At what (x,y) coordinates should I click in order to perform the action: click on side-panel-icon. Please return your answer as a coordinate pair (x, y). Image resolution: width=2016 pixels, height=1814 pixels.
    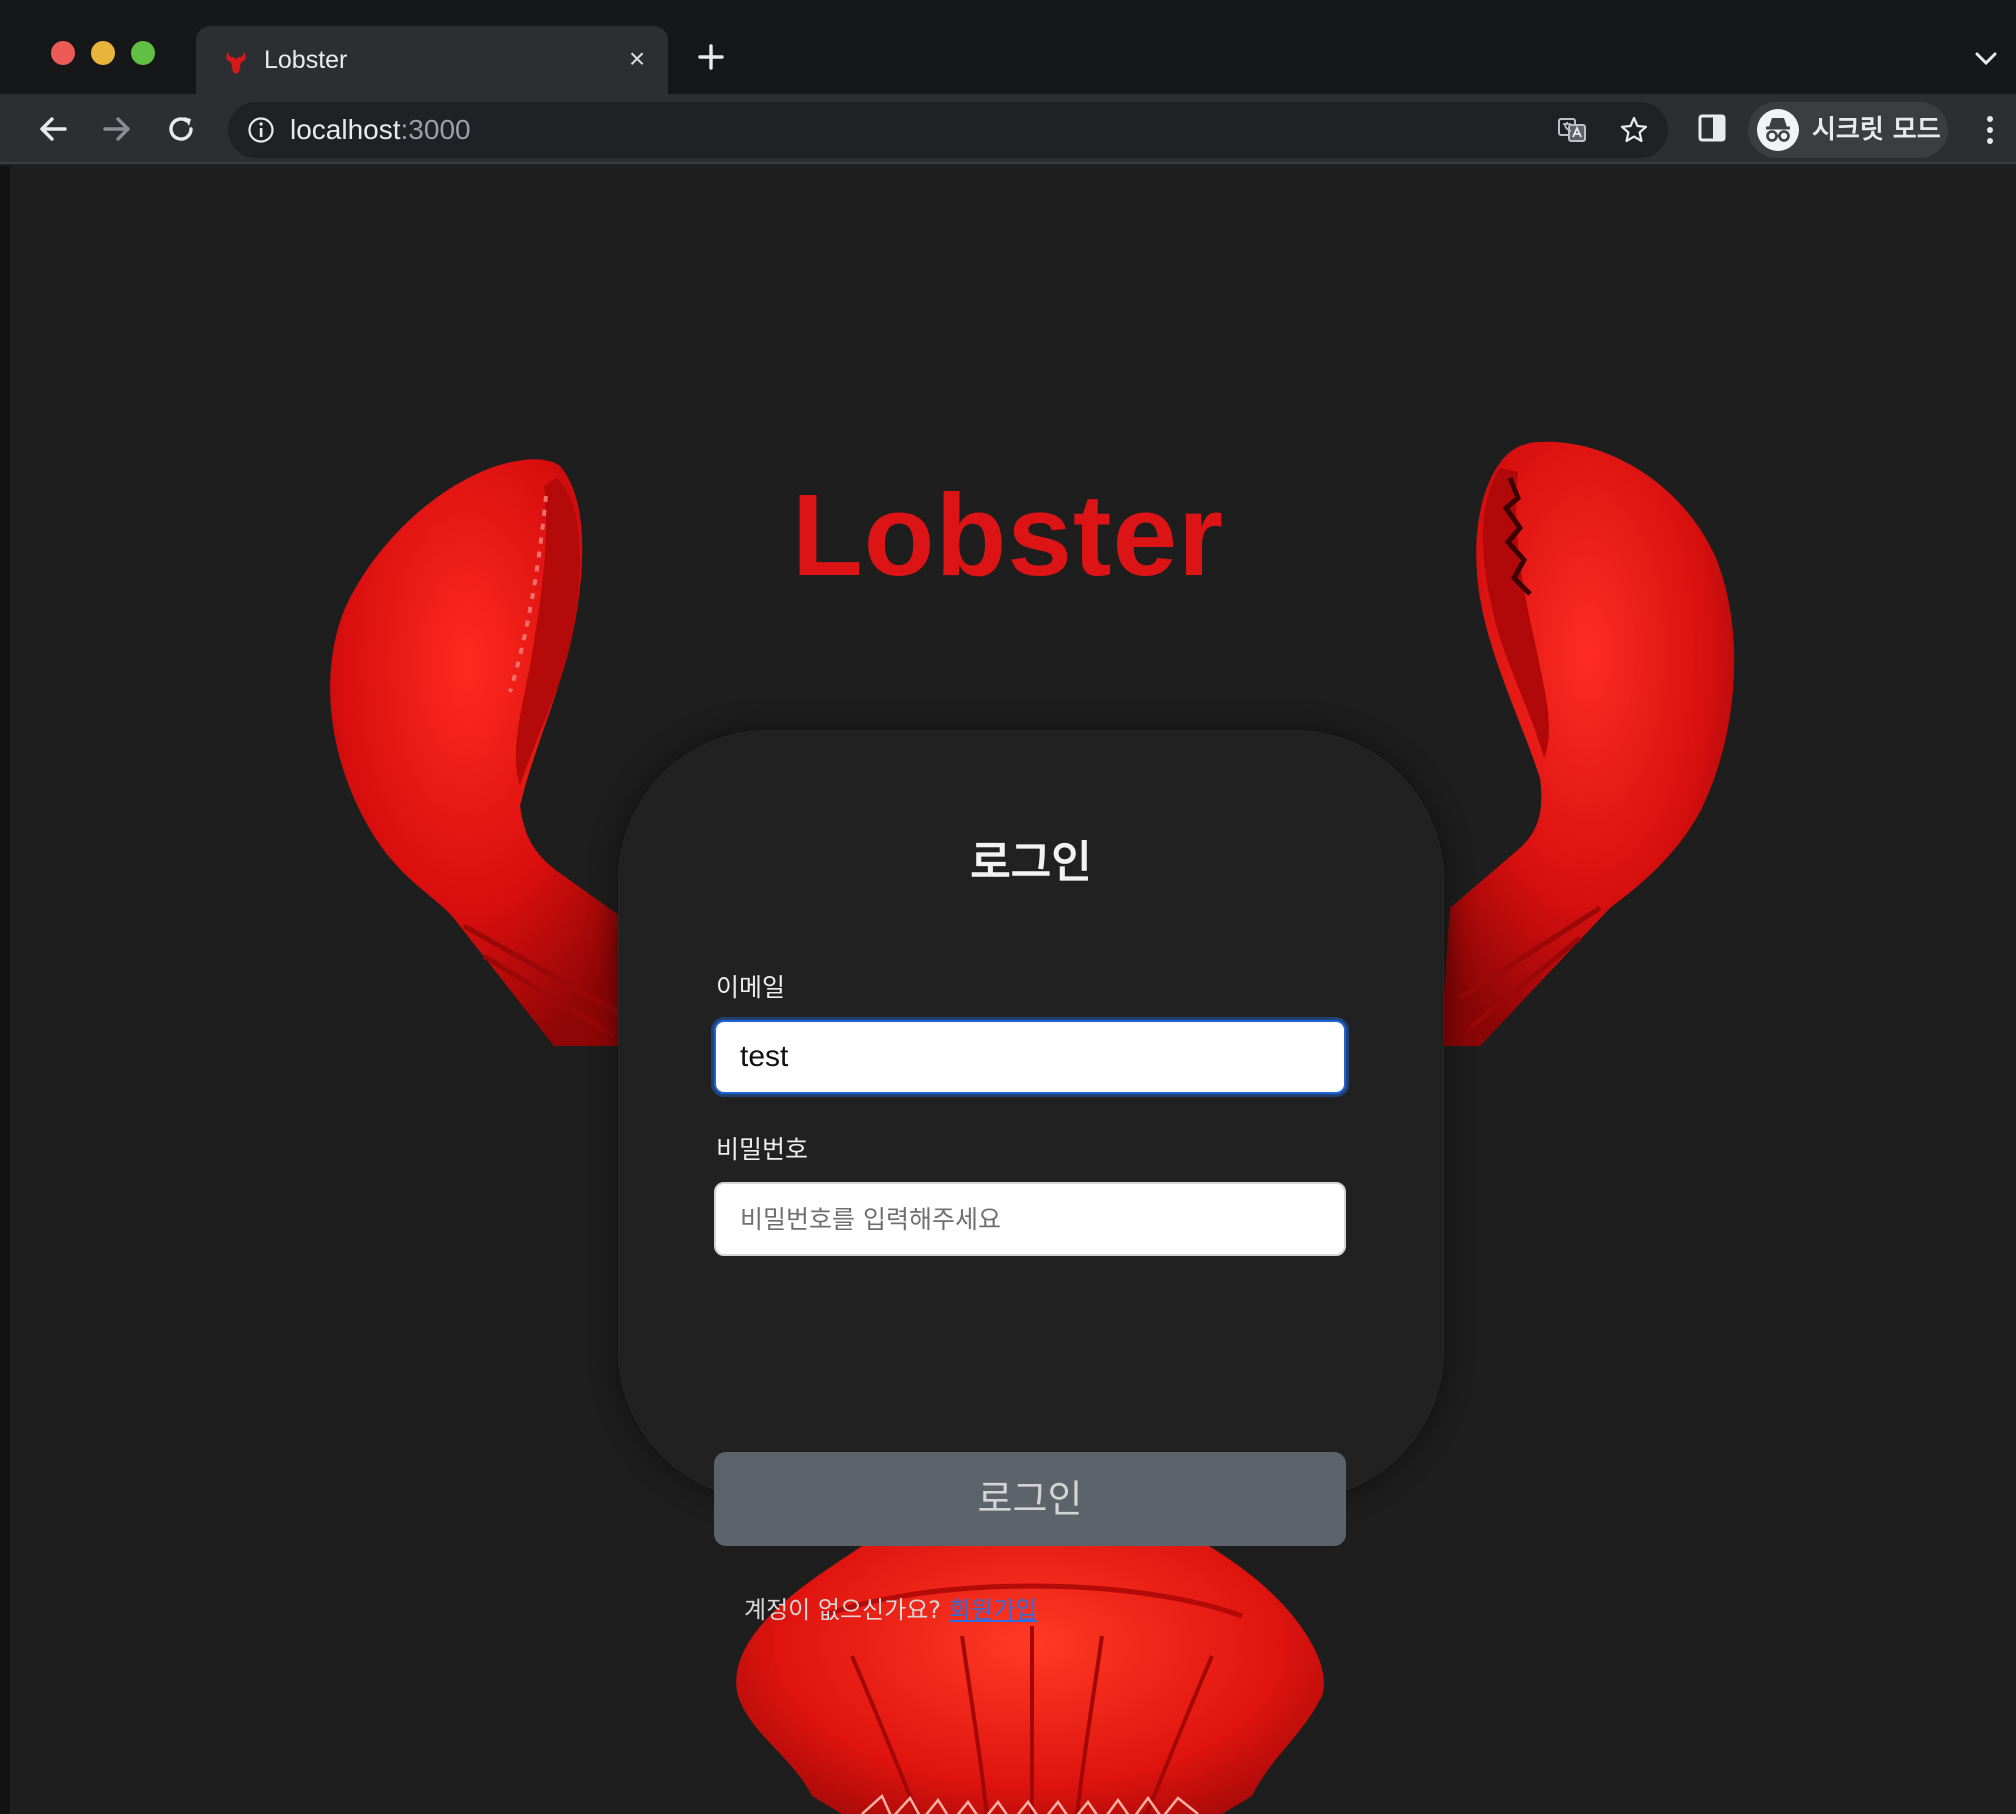
    Looking at the image, I should click on (1712, 128).